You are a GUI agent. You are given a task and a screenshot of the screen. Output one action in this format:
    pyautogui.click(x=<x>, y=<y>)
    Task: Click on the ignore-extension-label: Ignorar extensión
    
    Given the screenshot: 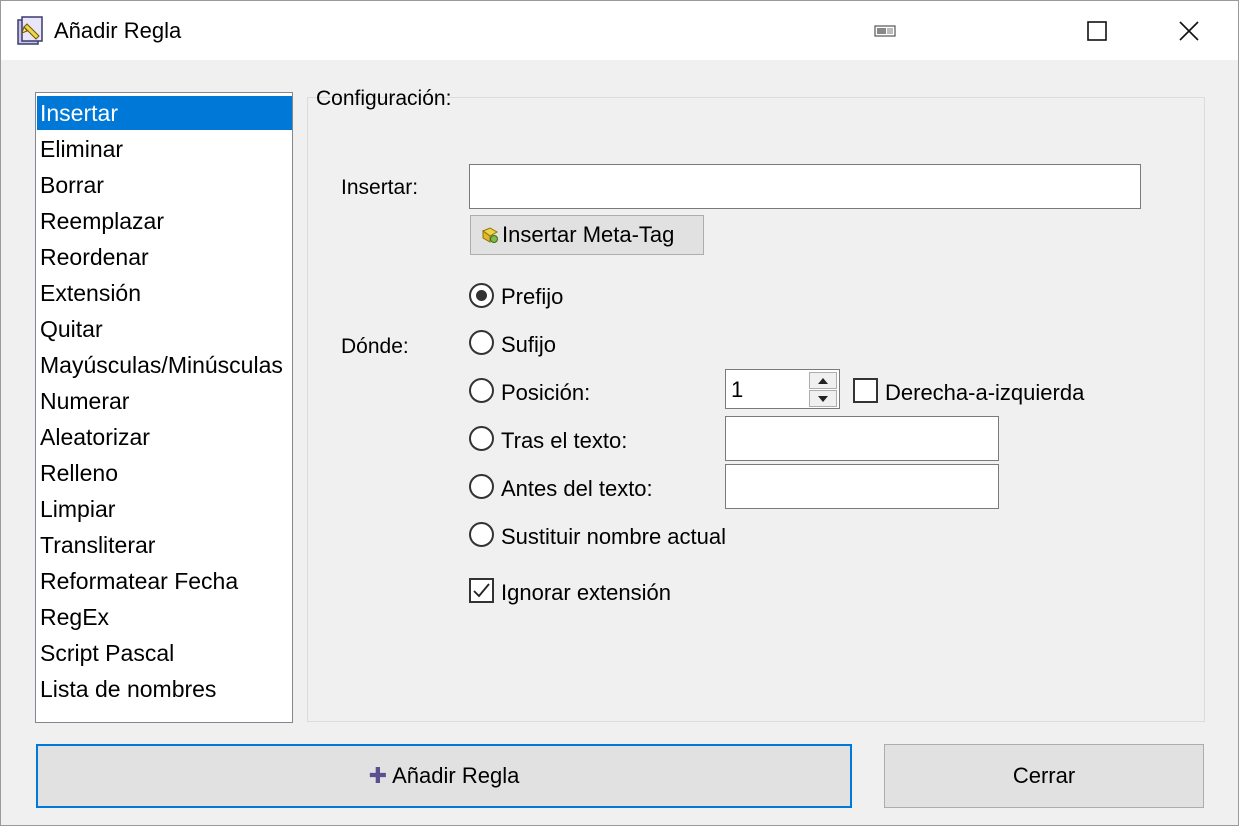 What is the action you would take?
    pyautogui.click(x=586, y=593)
    